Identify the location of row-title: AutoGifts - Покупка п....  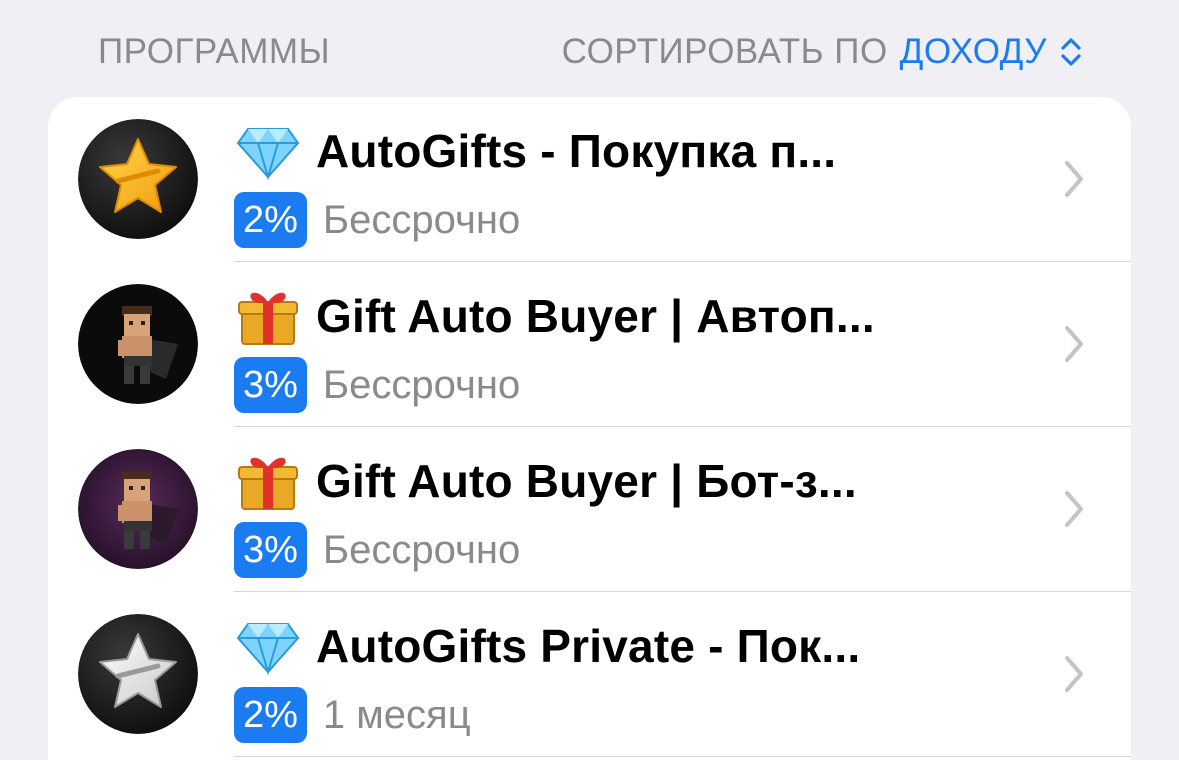
(536, 151).